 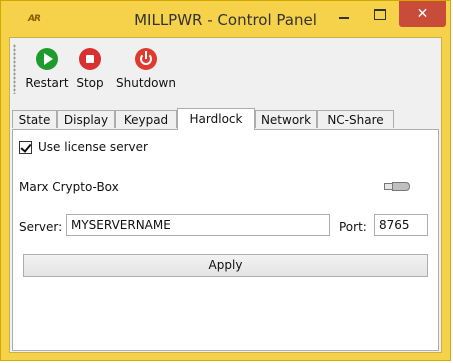 I want to click on close-button: ✕, so click(x=422, y=14).